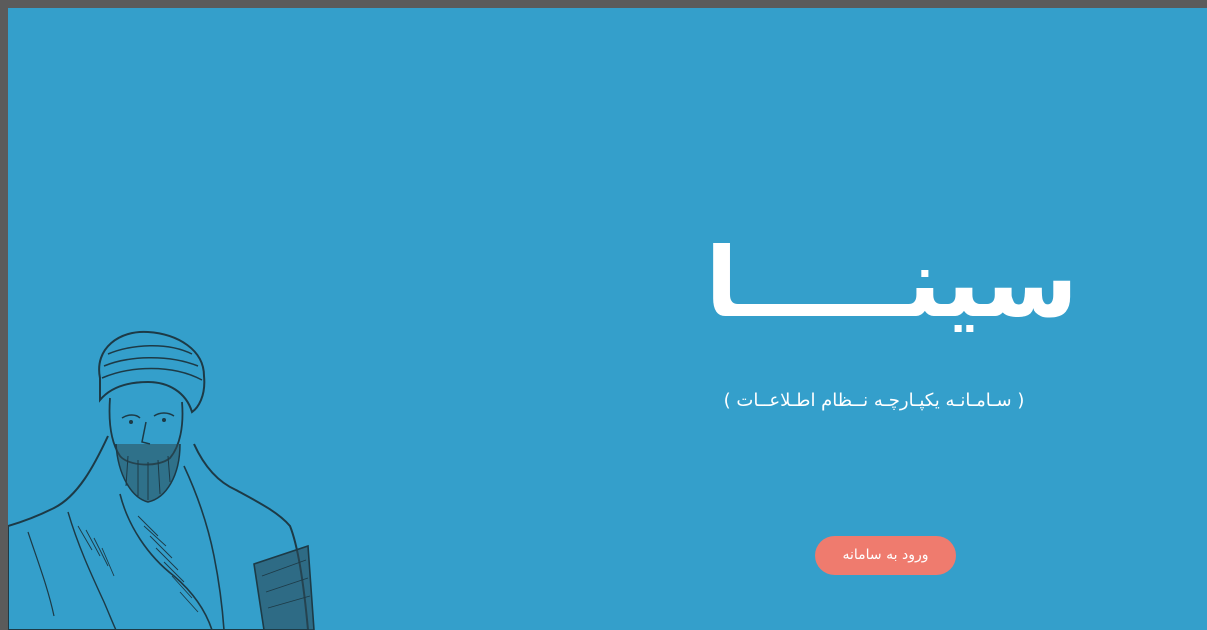 Image resolution: width=1207 pixels, height=630 pixels. What do you see at coordinates (891, 283) in the screenshot?
I see `app-title: سینـــــا` at bounding box center [891, 283].